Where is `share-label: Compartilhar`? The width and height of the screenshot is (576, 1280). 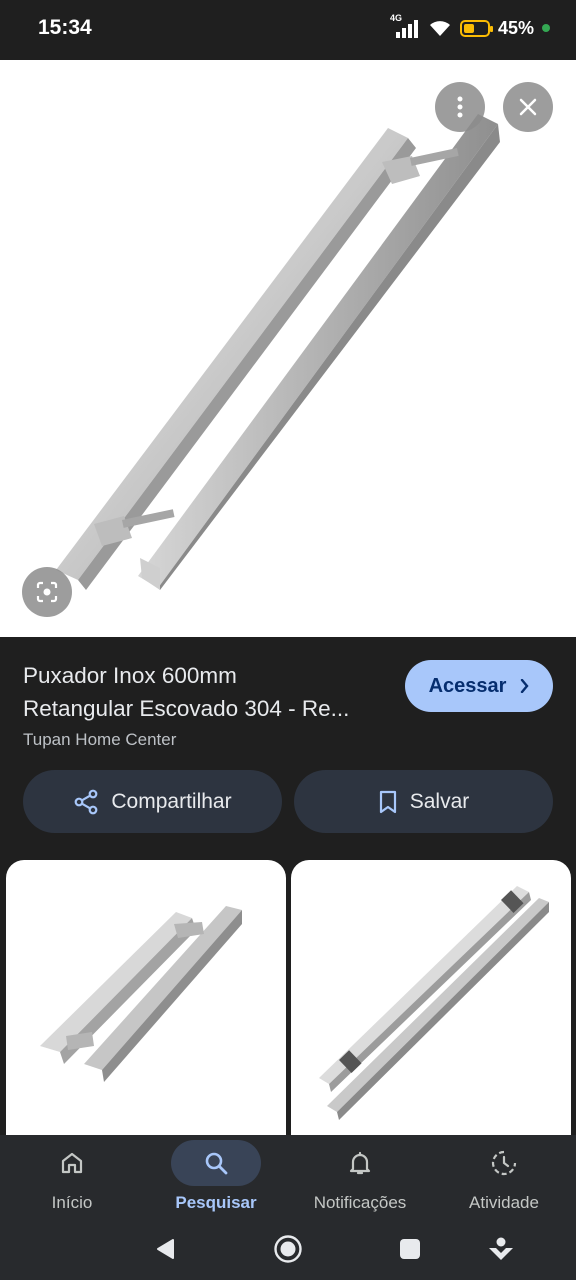
share-label: Compartilhar is located at coordinates (171, 801).